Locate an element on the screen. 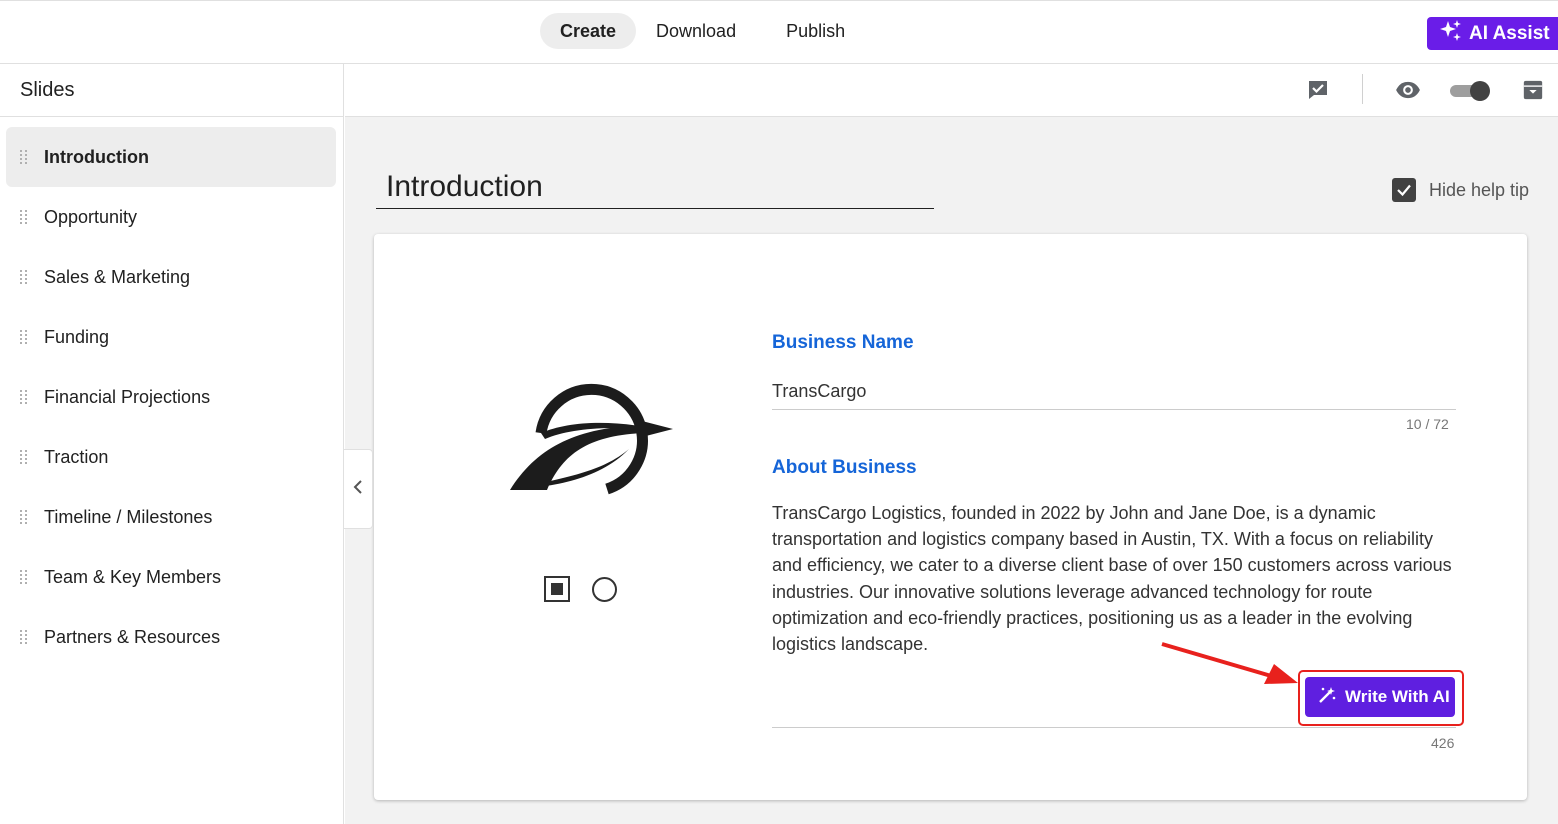 This screenshot has height=824, width=1558. eye-icon is located at coordinates (1408, 90).